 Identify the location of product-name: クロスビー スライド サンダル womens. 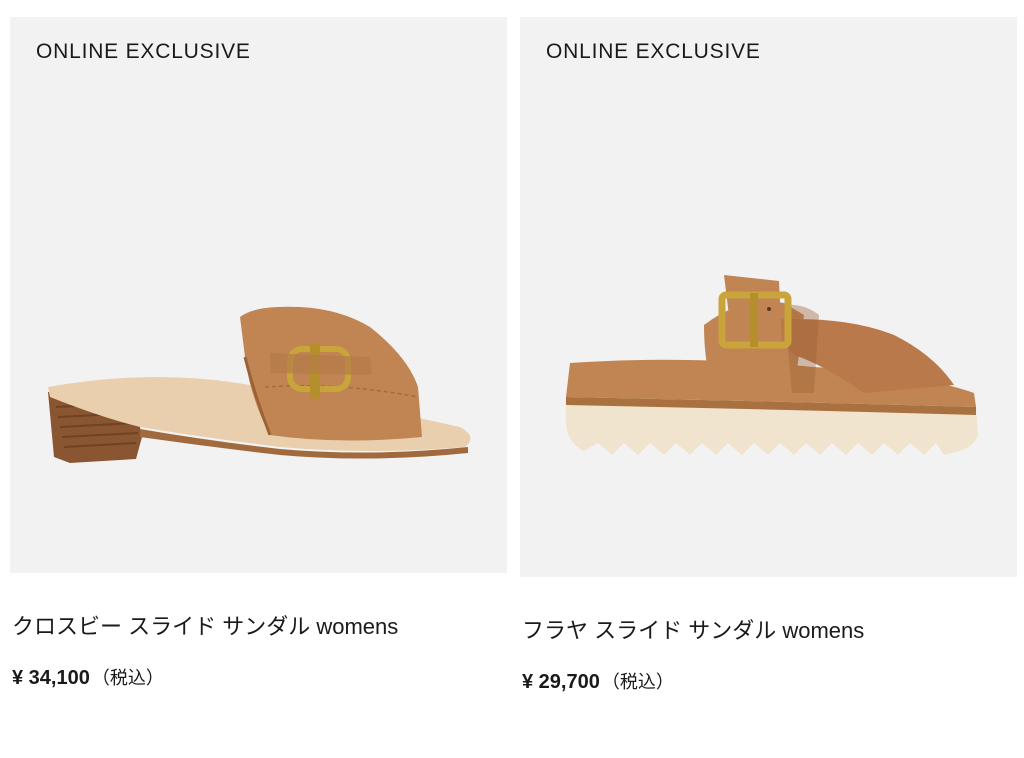
(205, 625).